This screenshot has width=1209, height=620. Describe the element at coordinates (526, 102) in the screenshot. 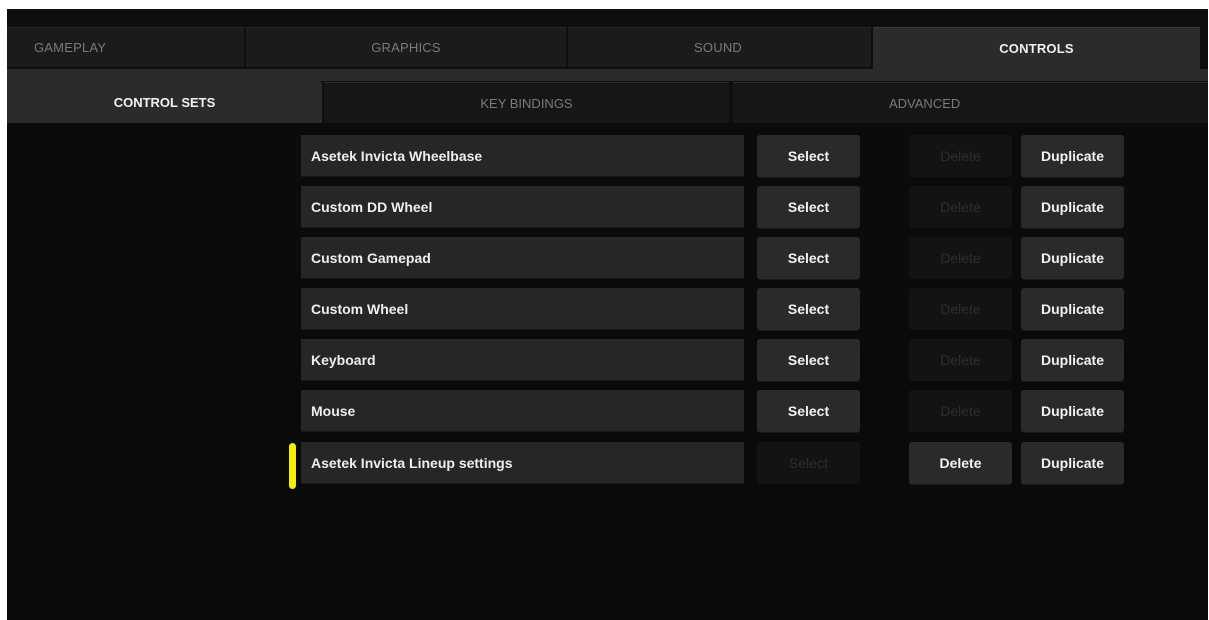

I see `subtab-key-bindings: KEY BINDINGS` at that location.